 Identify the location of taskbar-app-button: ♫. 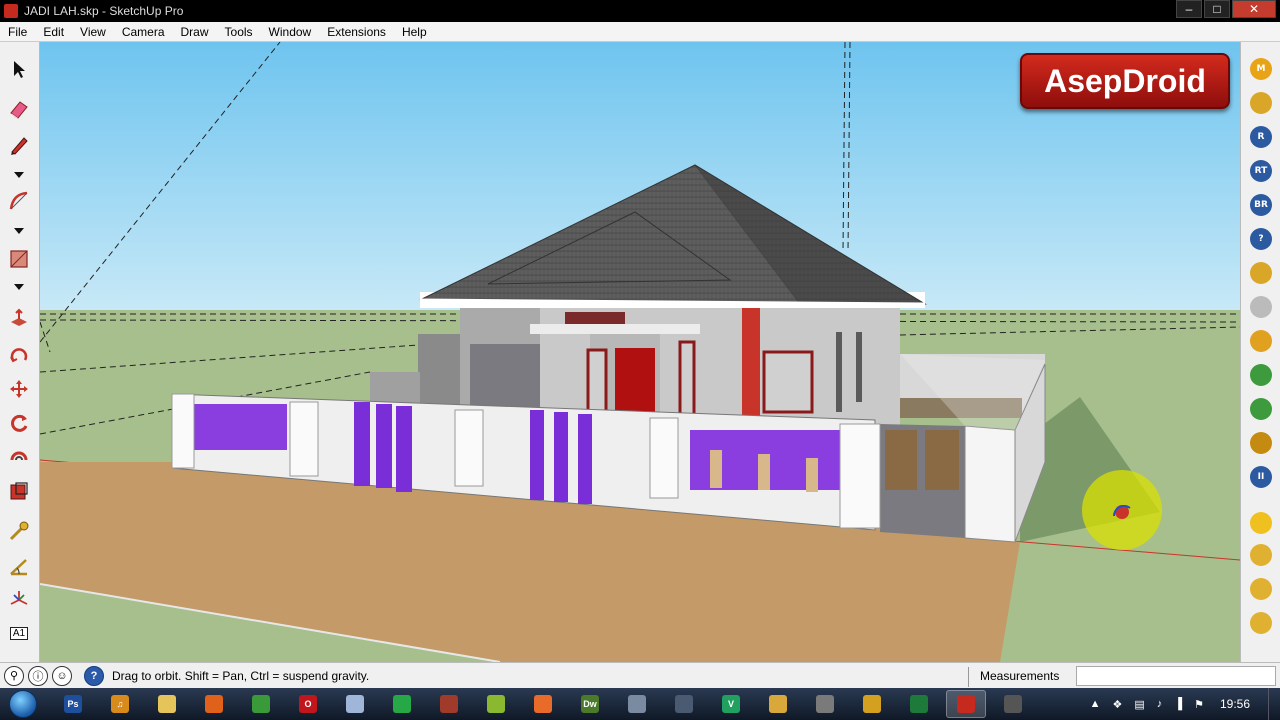
(120, 704).